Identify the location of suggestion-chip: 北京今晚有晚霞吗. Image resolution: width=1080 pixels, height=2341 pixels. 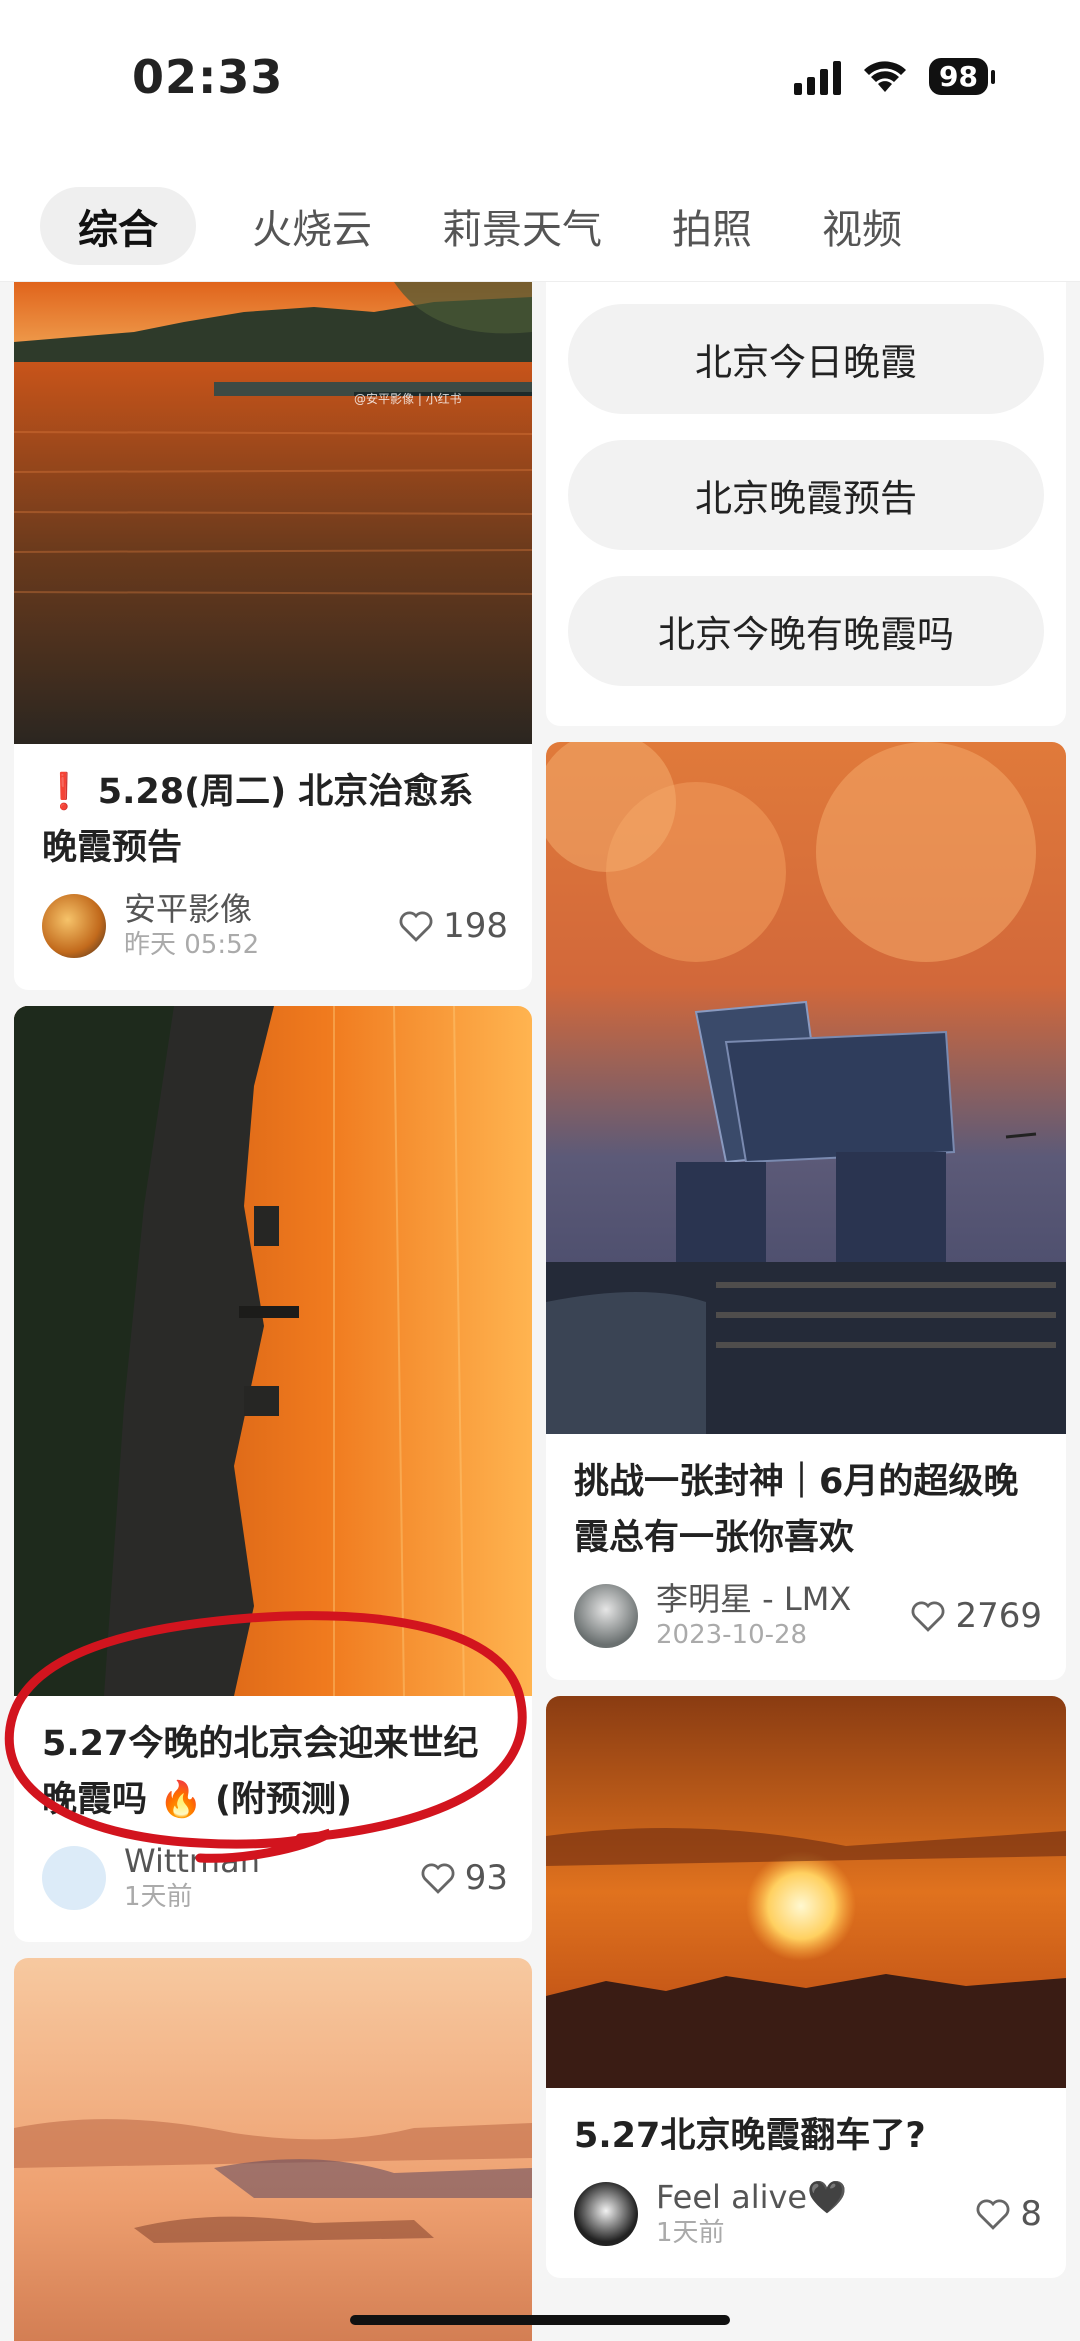
(806, 631).